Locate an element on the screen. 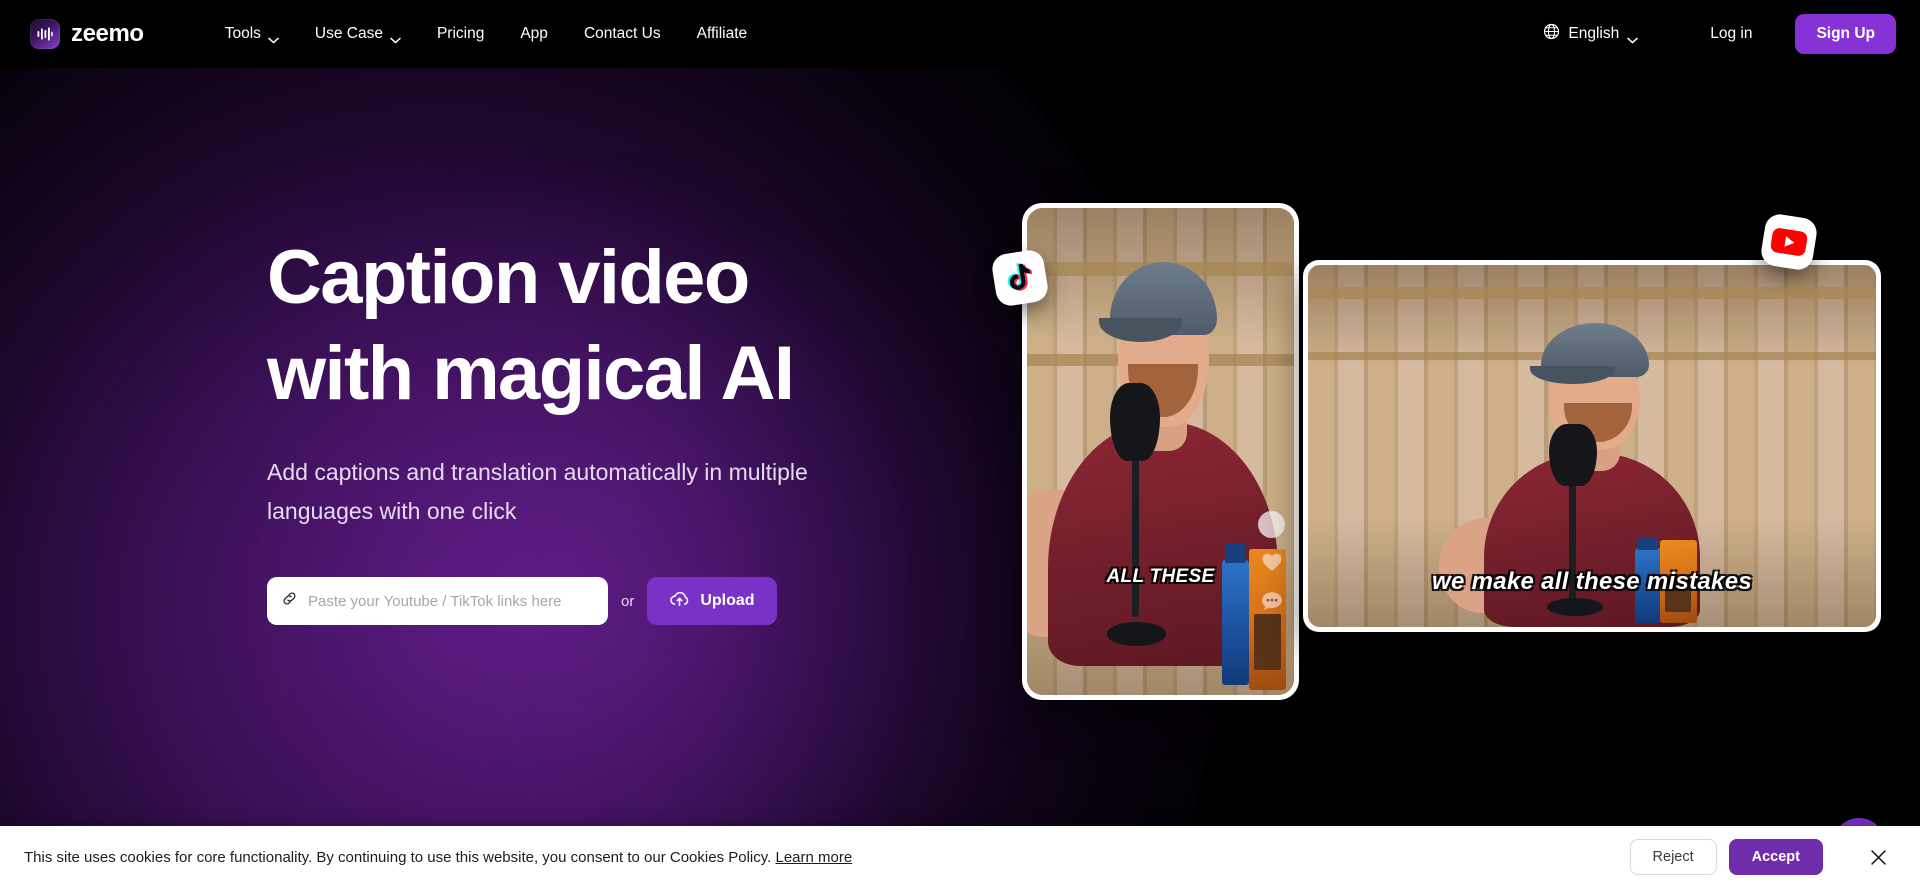  close-banner-button is located at coordinates (1878, 857).